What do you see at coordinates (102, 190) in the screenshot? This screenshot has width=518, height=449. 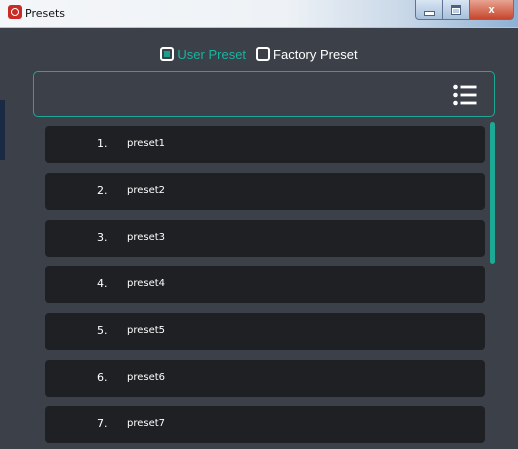 I see `preset-number: 2.` at bounding box center [102, 190].